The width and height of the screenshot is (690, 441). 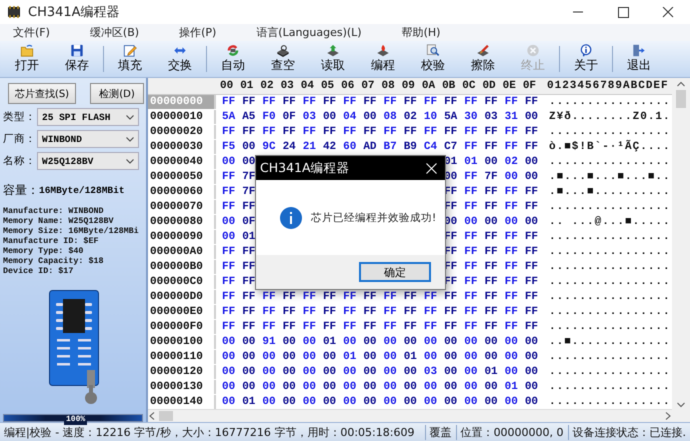 What do you see at coordinates (383, 50) in the screenshot?
I see `chip-flame-icon` at bounding box center [383, 50].